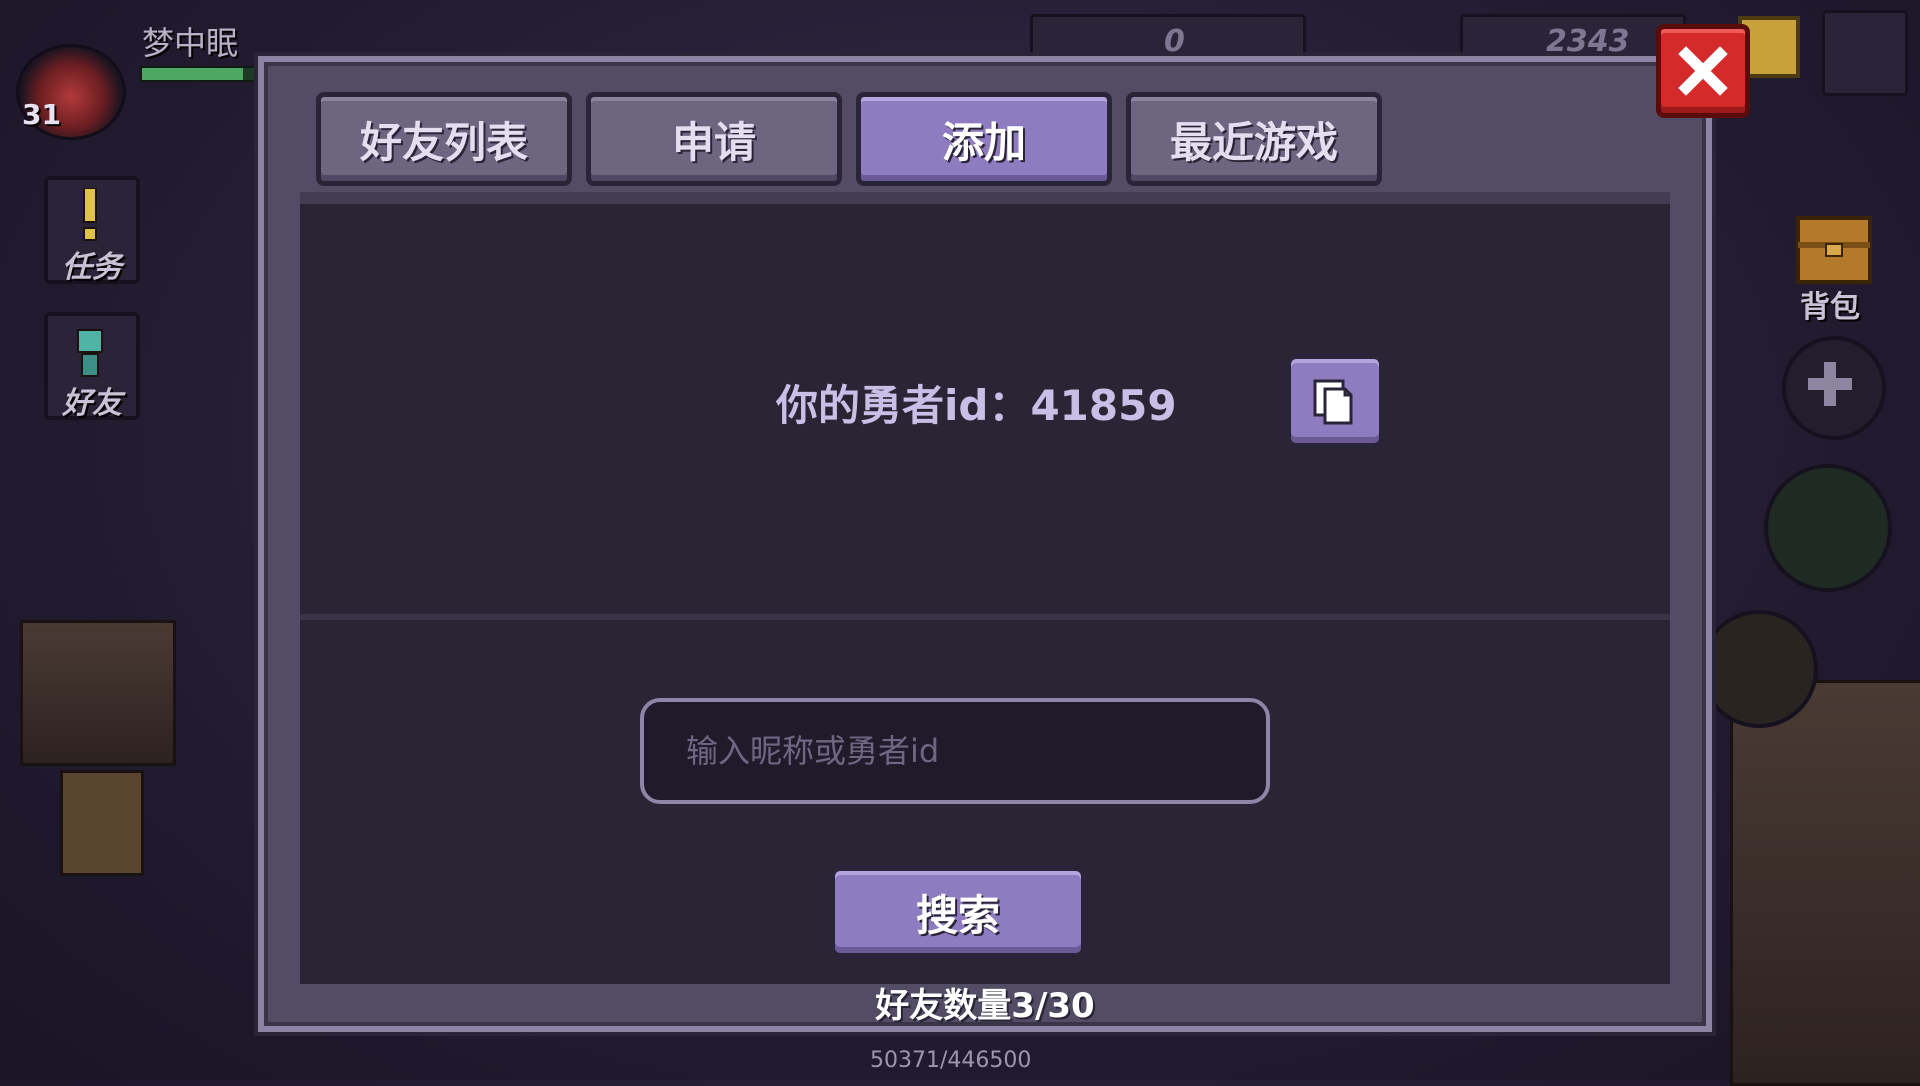 The height and width of the screenshot is (1086, 1920). What do you see at coordinates (102, 823) in the screenshot?
I see `background-lantern` at bounding box center [102, 823].